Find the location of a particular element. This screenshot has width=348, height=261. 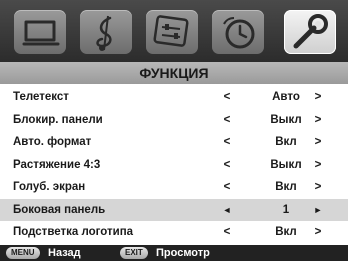

settings-sliders-icon is located at coordinates (171, 31).